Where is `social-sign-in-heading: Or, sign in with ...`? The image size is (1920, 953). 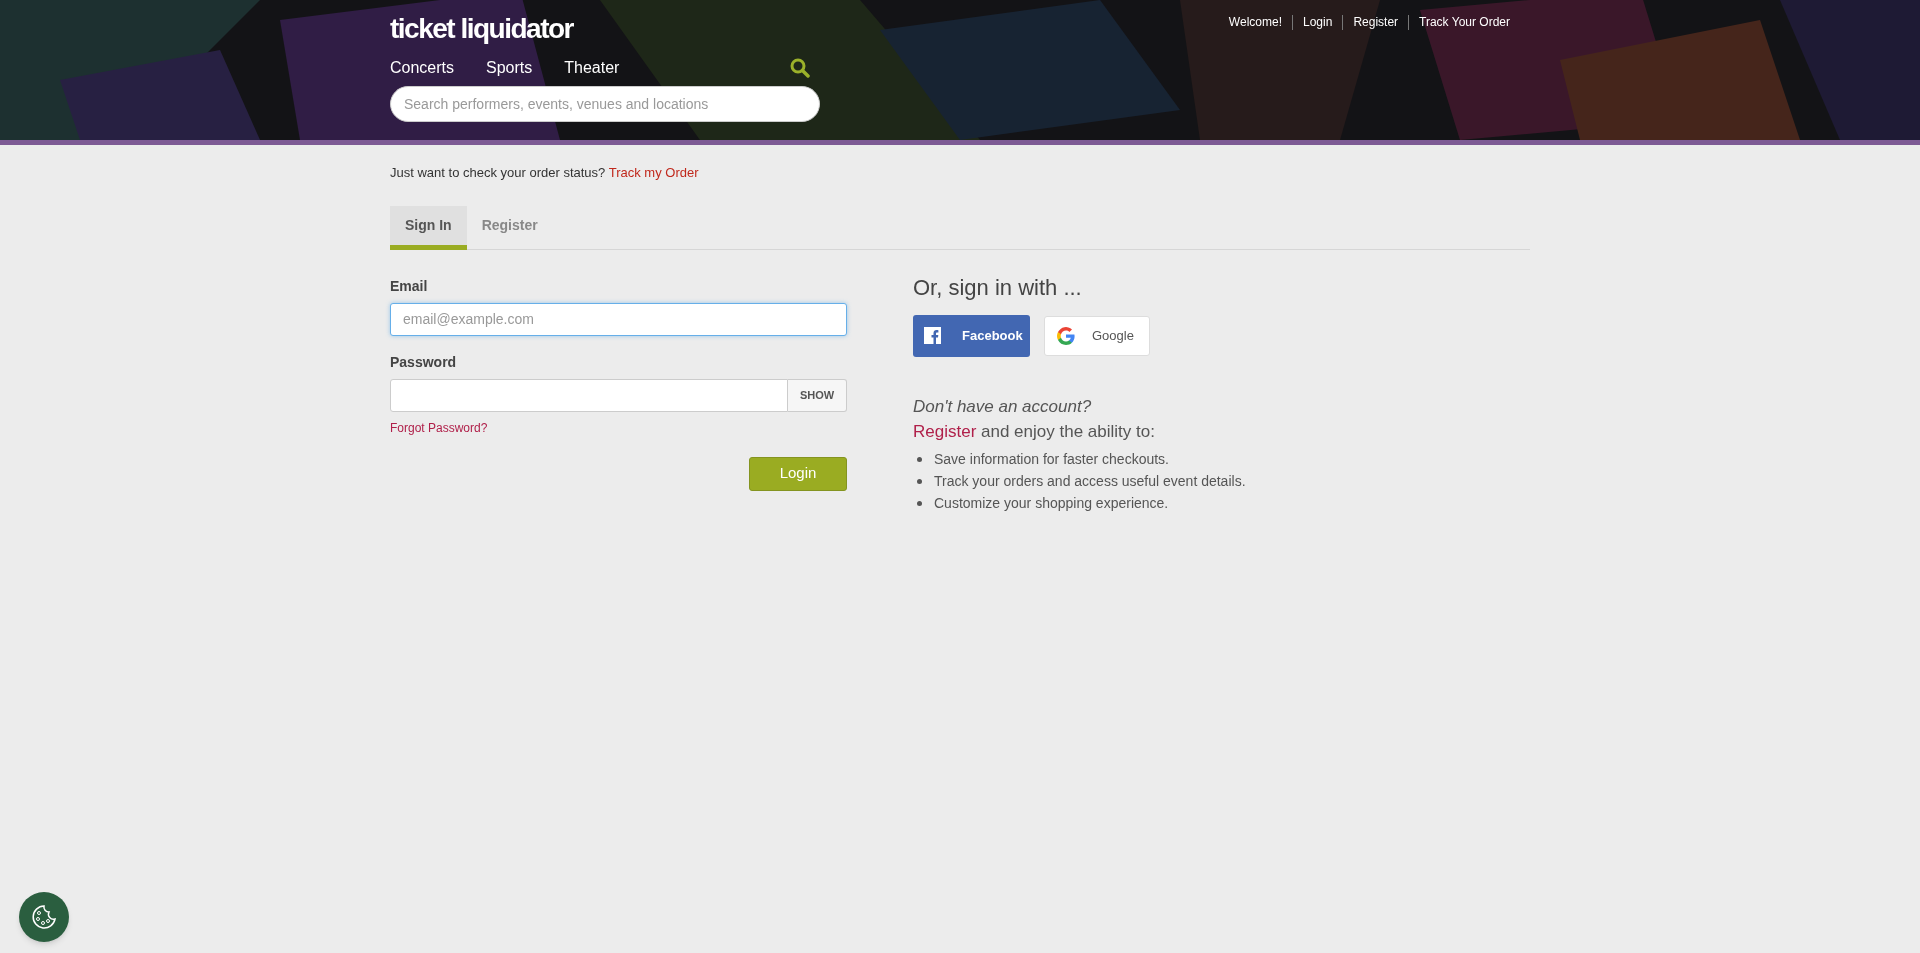 social-sign-in-heading: Or, sign in with ... is located at coordinates (998, 287).